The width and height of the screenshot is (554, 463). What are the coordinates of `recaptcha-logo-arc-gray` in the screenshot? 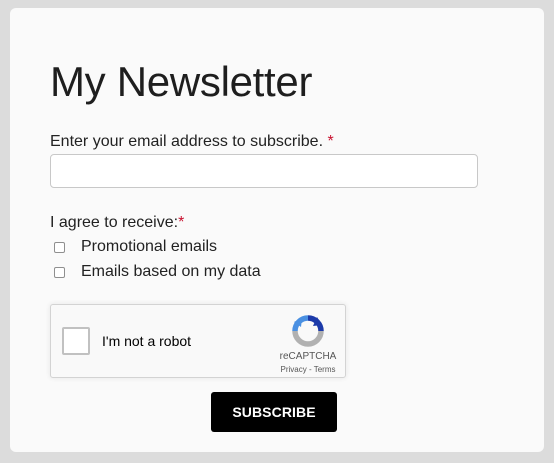 It's located at (308, 338).